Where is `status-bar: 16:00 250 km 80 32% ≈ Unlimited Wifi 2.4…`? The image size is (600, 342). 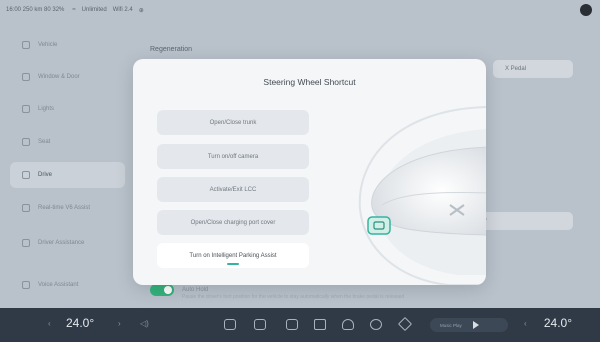
status-bar: 16:00 250 km 80 32% ≈ Unlimited Wifi 2.4… is located at coordinates (300, 10).